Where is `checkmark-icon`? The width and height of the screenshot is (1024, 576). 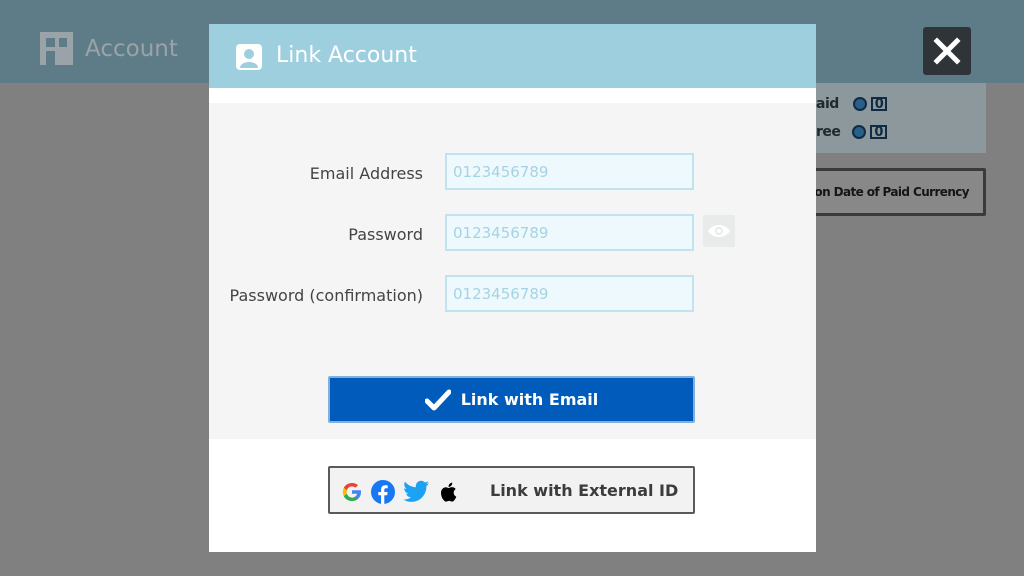 checkmark-icon is located at coordinates (437, 399).